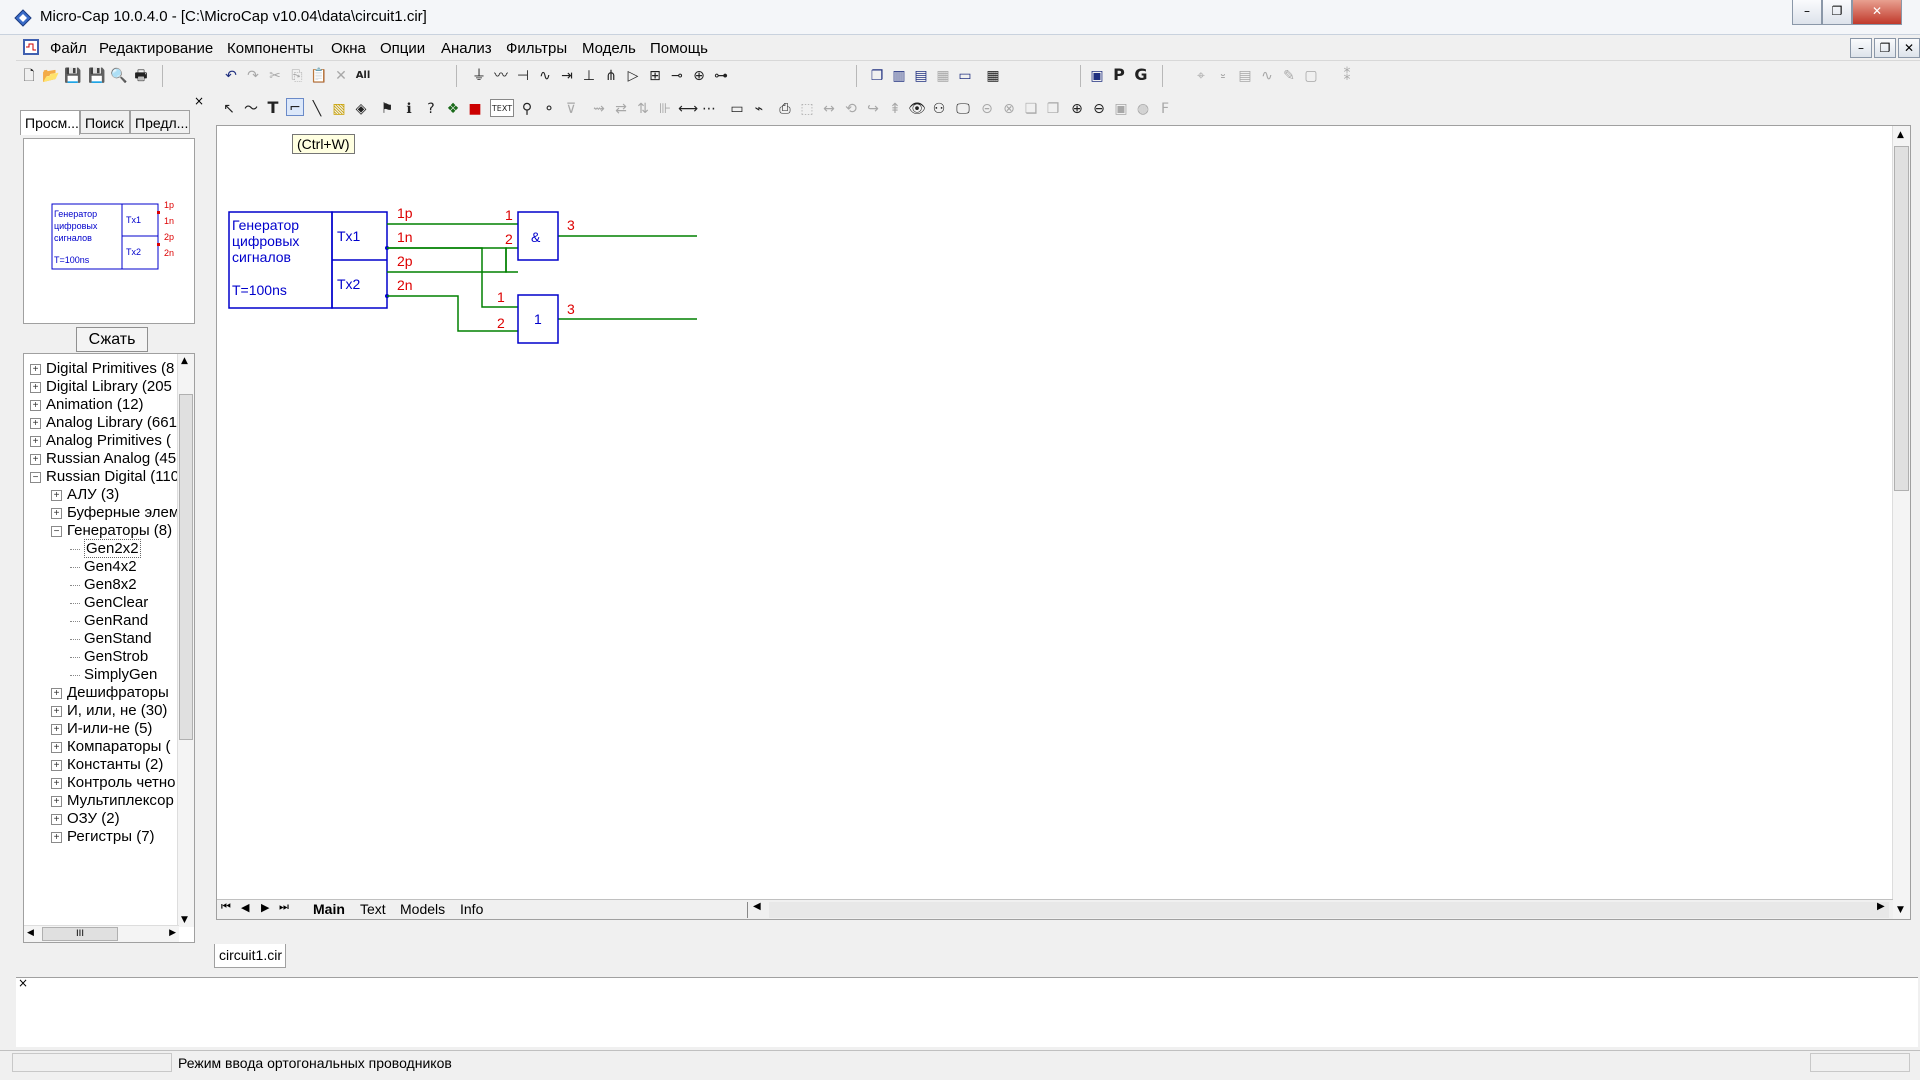 This screenshot has height=1080, width=1920. What do you see at coordinates (265, 907) in the screenshot?
I see `next-sheet-icon: ▶` at bounding box center [265, 907].